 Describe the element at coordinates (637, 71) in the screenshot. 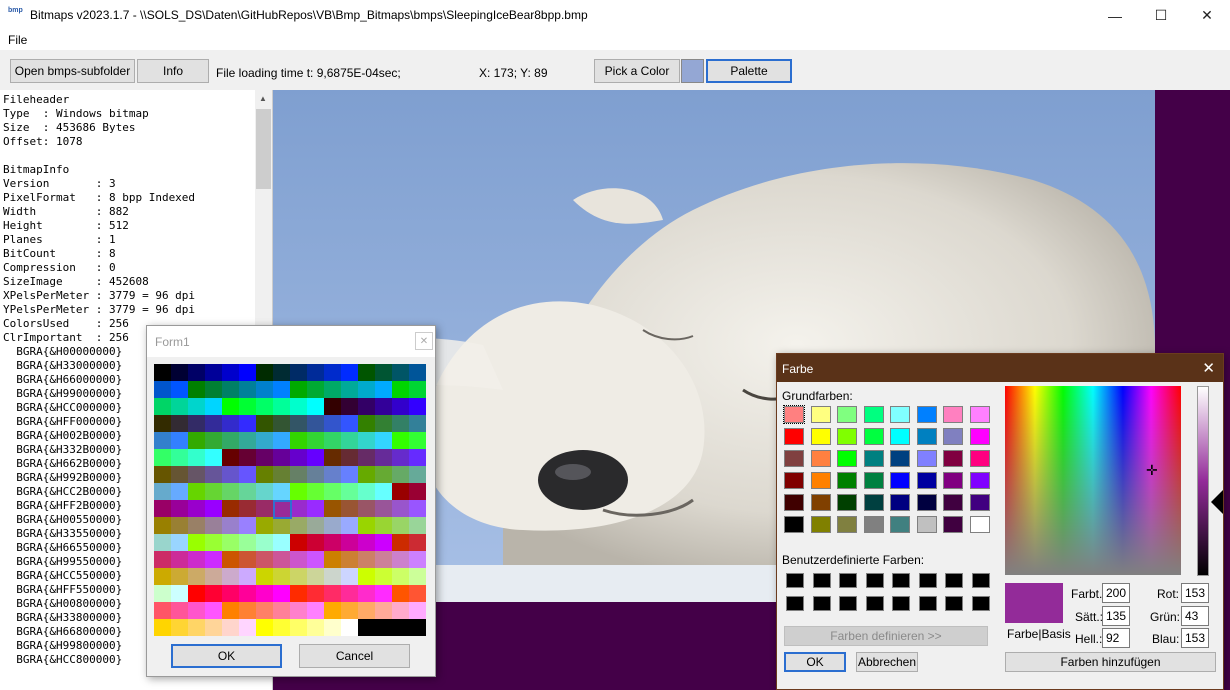

I see `pick-color-button: Pick a Color` at that location.